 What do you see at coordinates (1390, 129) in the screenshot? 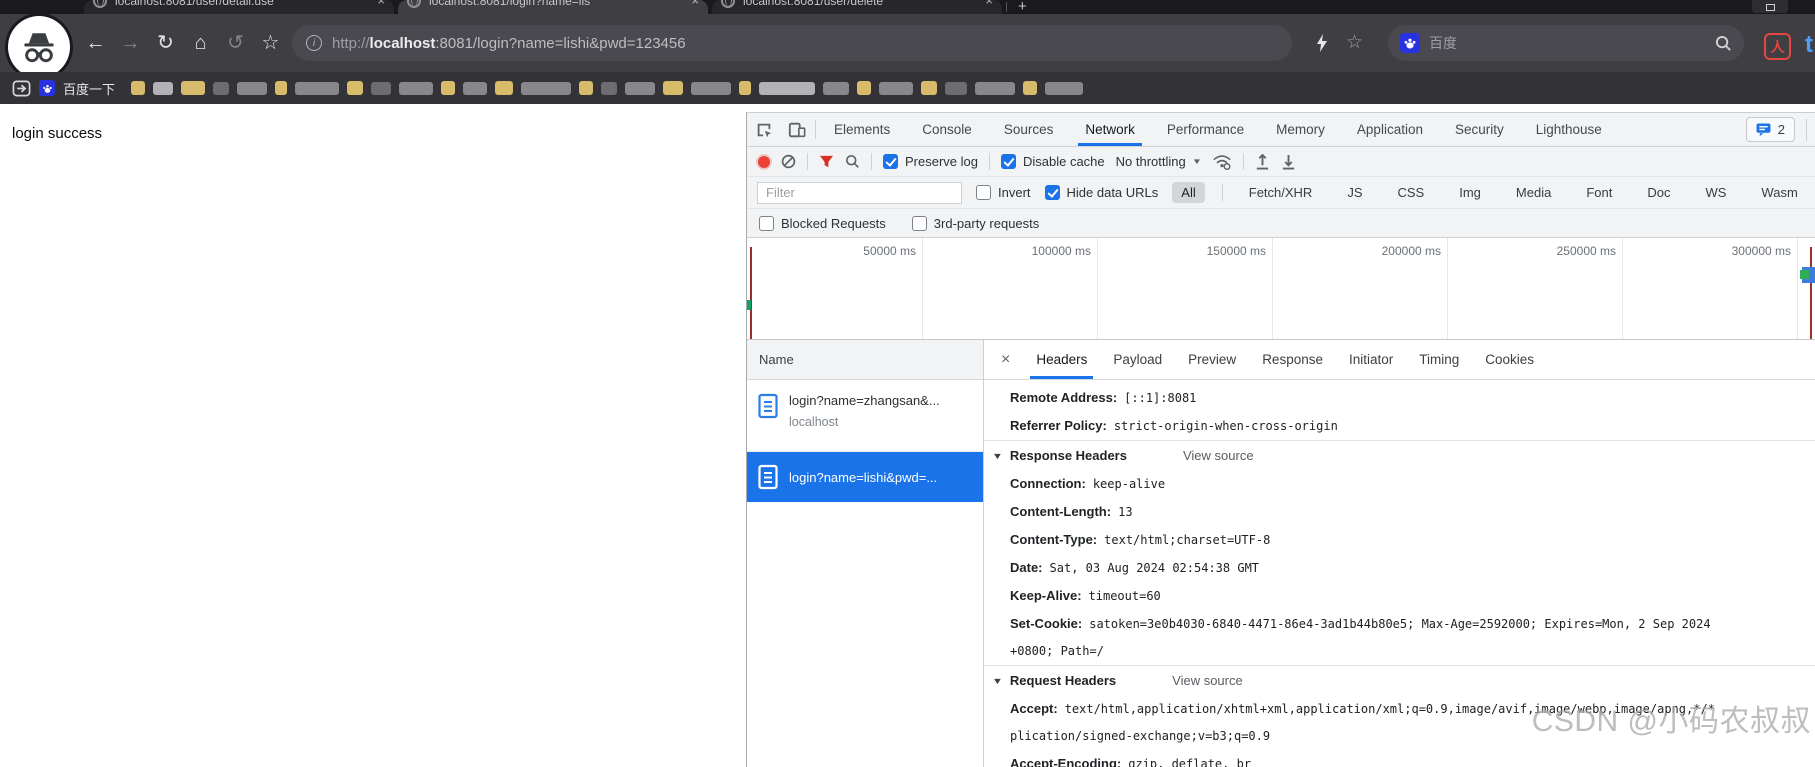
I see `devtools-tab-application: Application` at bounding box center [1390, 129].